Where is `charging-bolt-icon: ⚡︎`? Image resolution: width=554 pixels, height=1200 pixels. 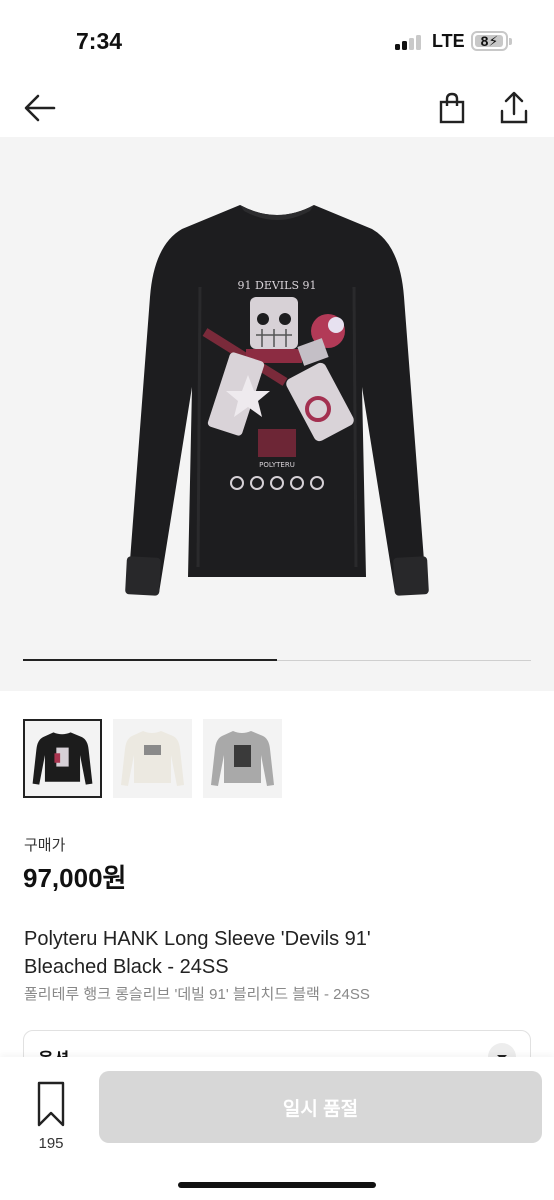 charging-bolt-icon: ⚡︎ is located at coordinates (493, 41).